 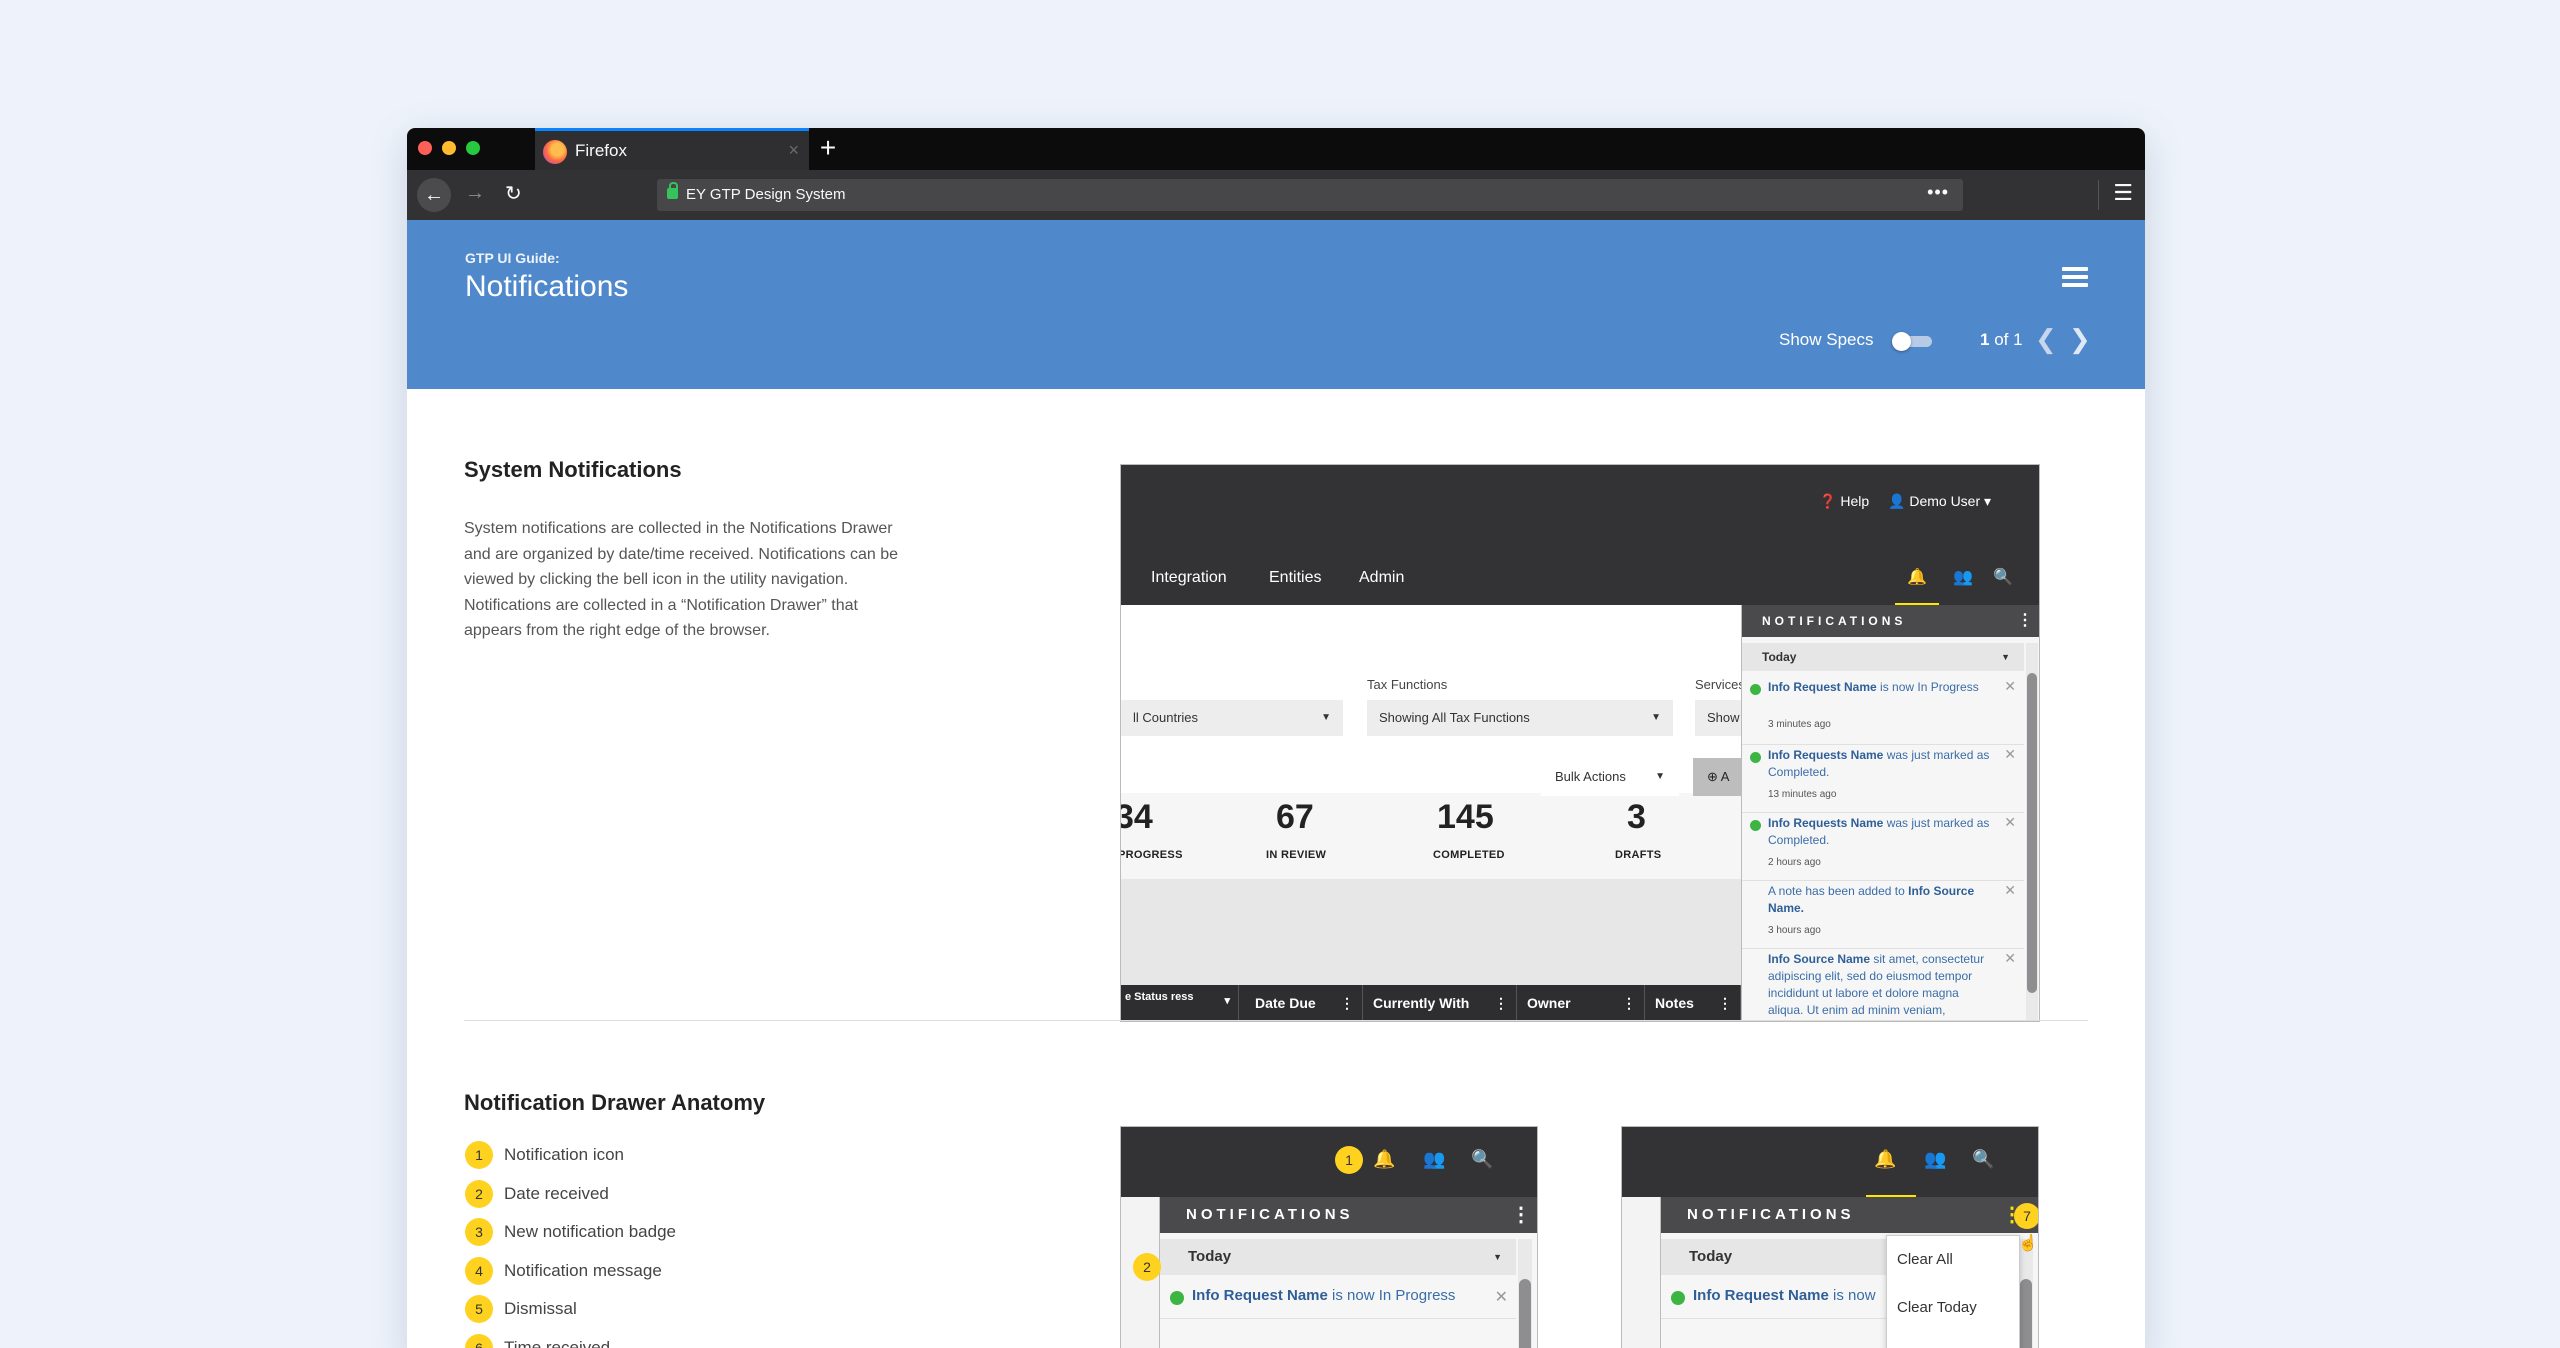 What do you see at coordinates (1151, 855) in the screenshot?
I see `stat-in-progress-label: IN PROGRESS` at bounding box center [1151, 855].